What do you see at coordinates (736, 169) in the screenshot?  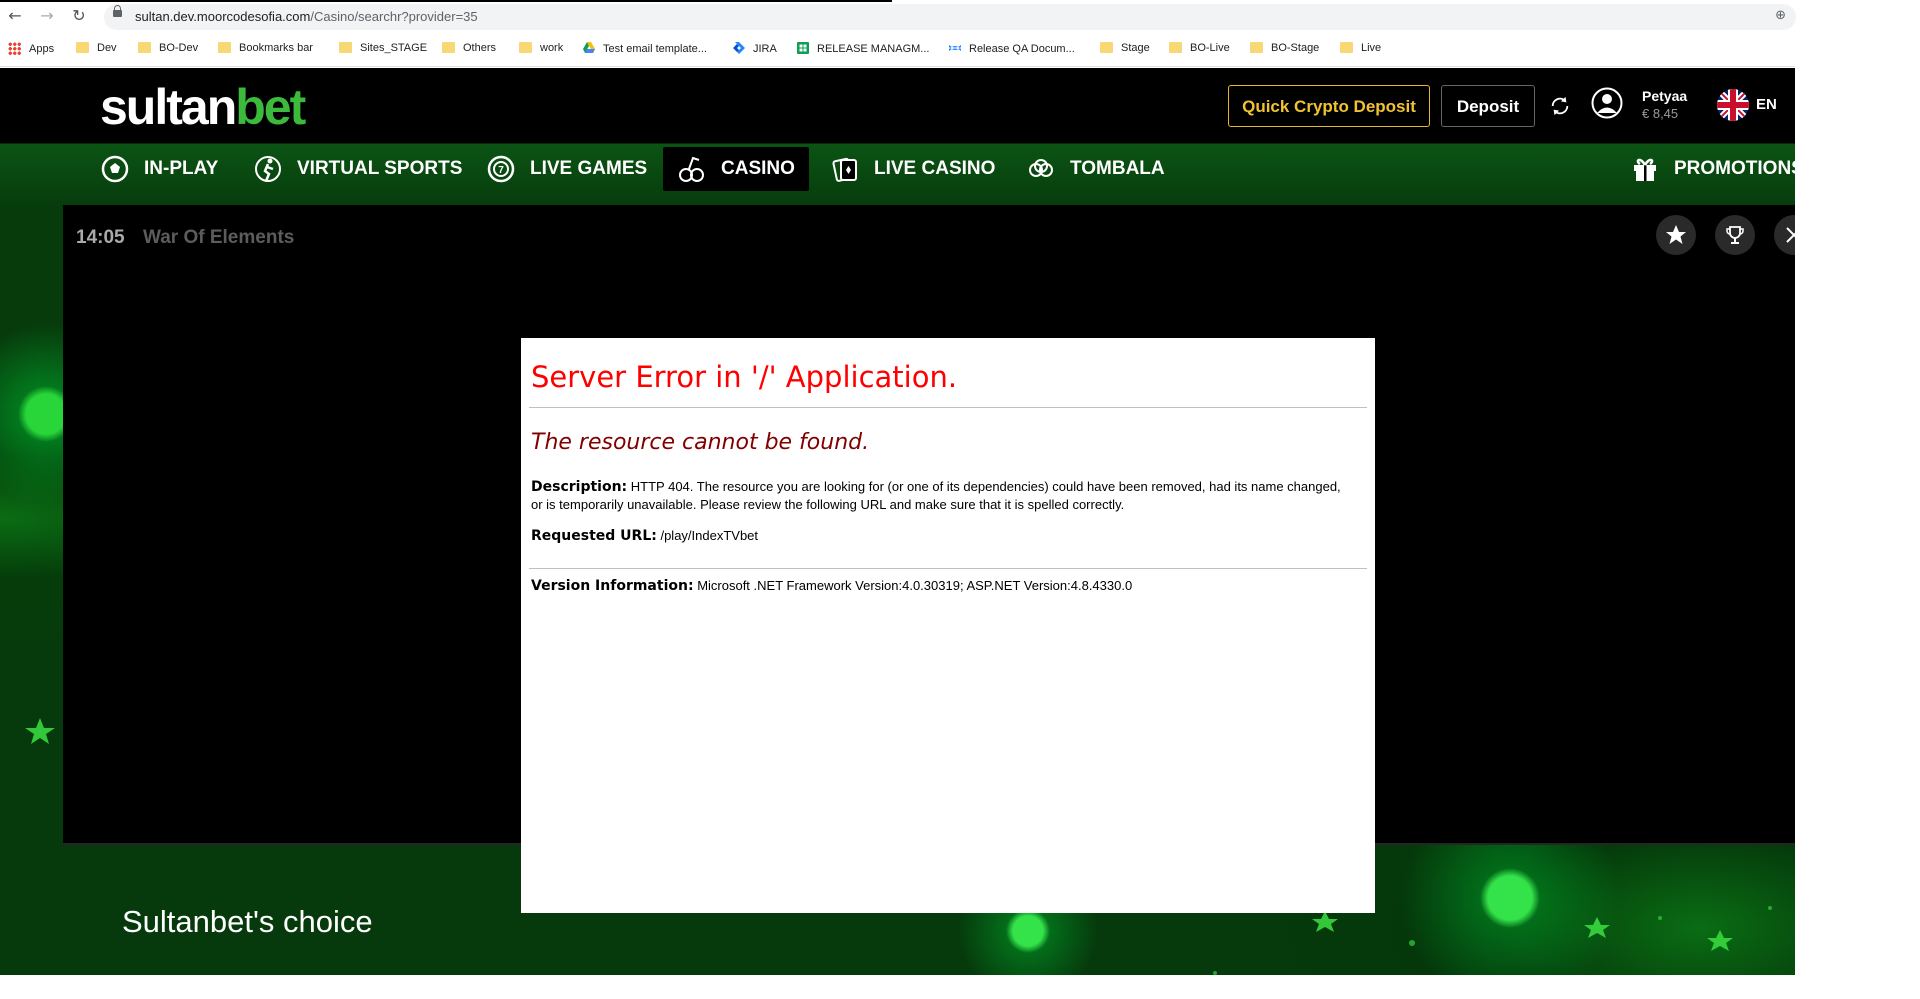 I see `nav-casino: CASINO` at bounding box center [736, 169].